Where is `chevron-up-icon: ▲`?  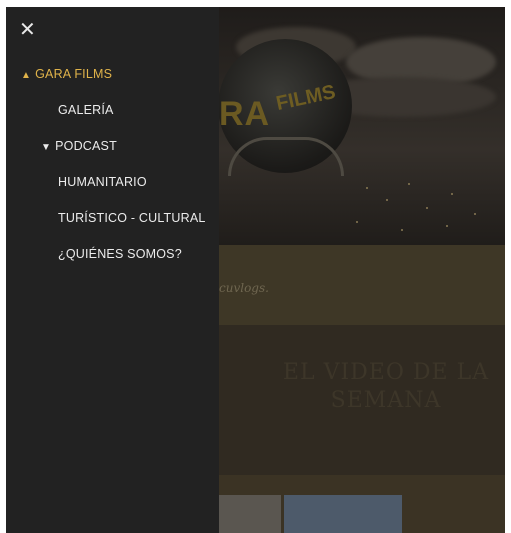 chevron-up-icon: ▲ is located at coordinates (26, 75).